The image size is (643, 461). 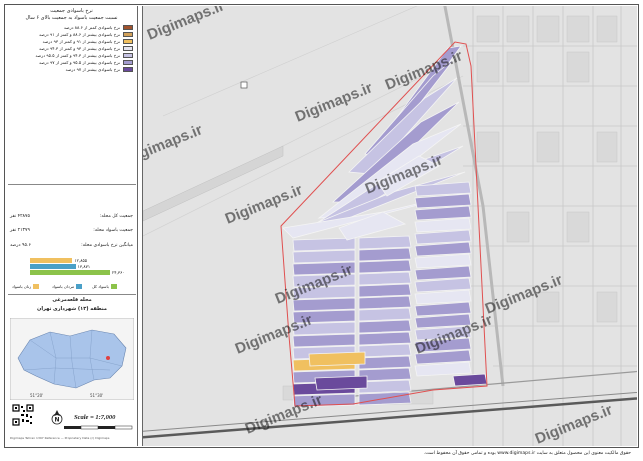 I want to click on legend-class-label: نرخ باسوادی بیشتر از ۹۷ درصد, so click(x=92, y=69).